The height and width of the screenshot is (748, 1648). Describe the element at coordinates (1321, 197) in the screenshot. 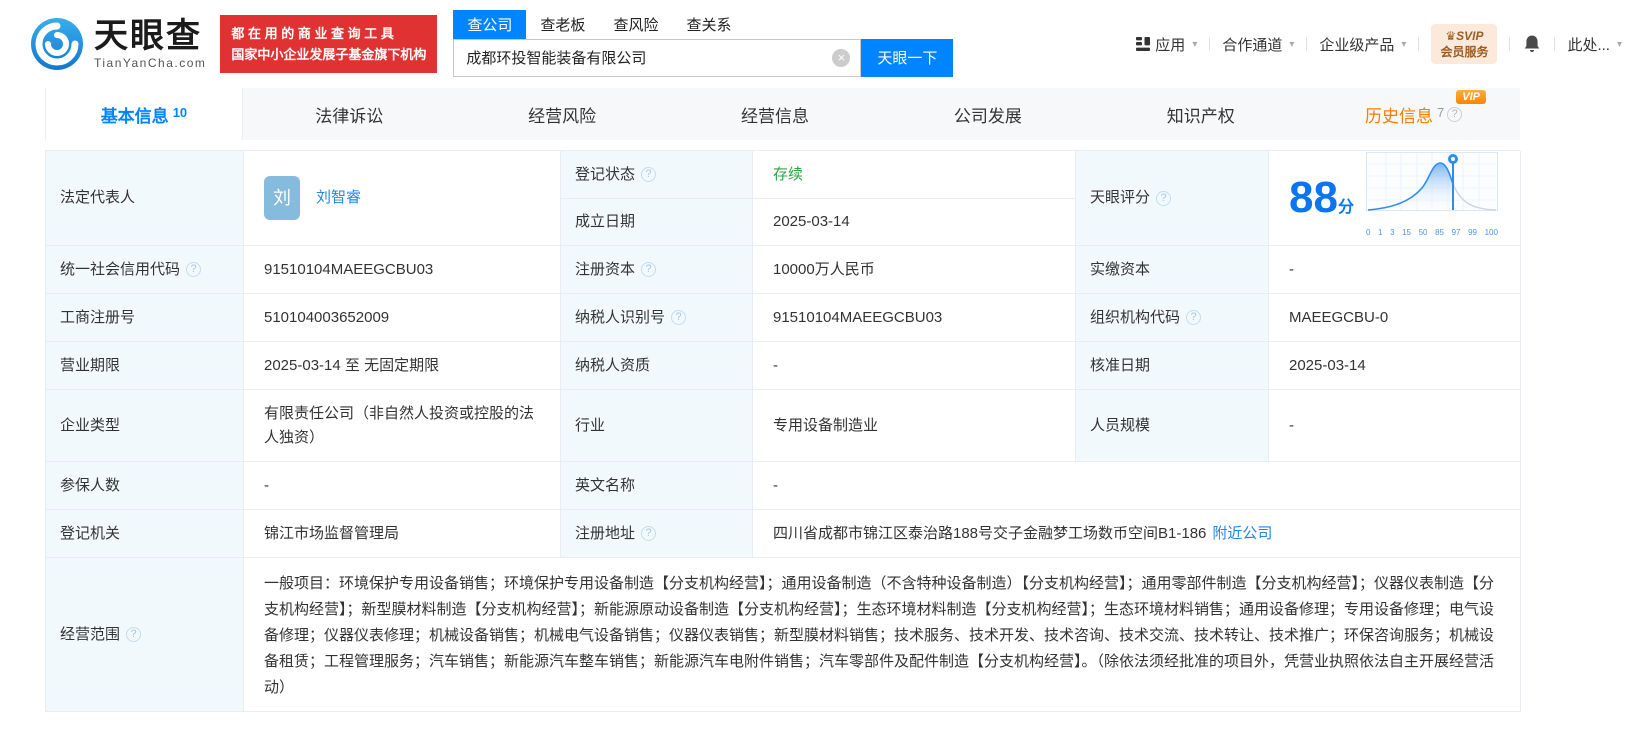

I see `score-value: 88分` at that location.